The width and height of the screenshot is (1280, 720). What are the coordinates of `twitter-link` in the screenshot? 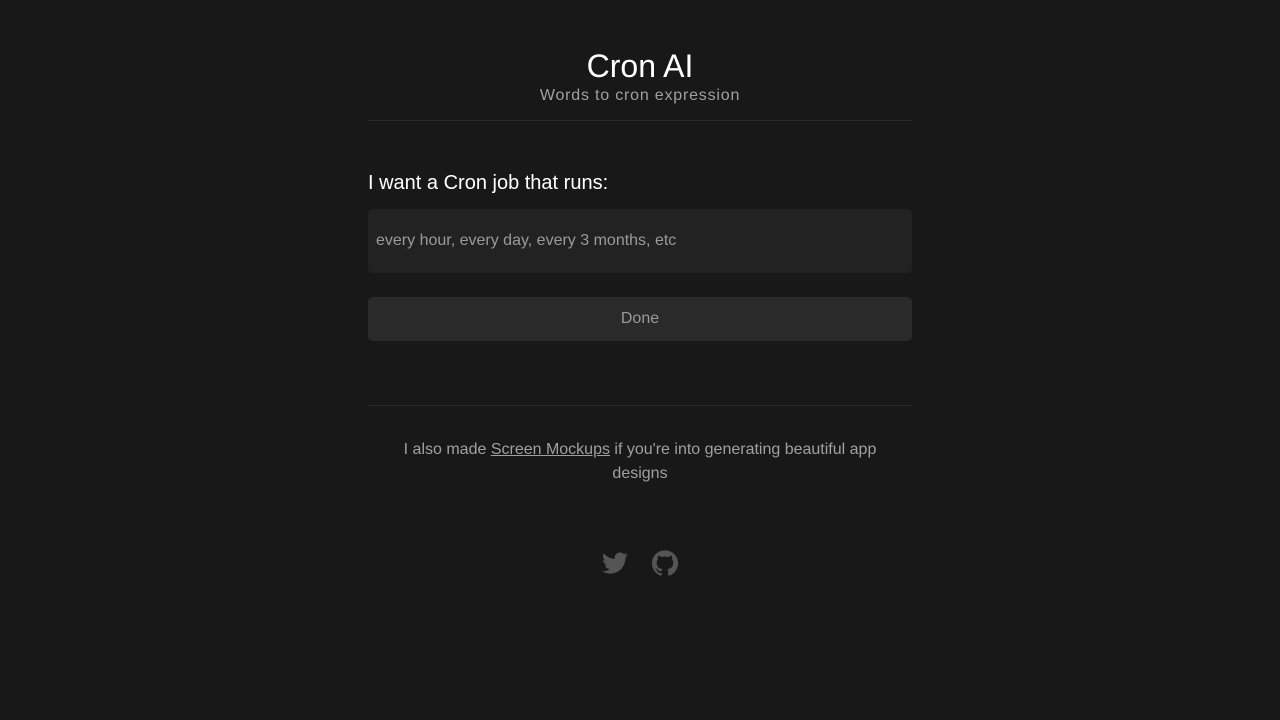 It's located at (615, 563).